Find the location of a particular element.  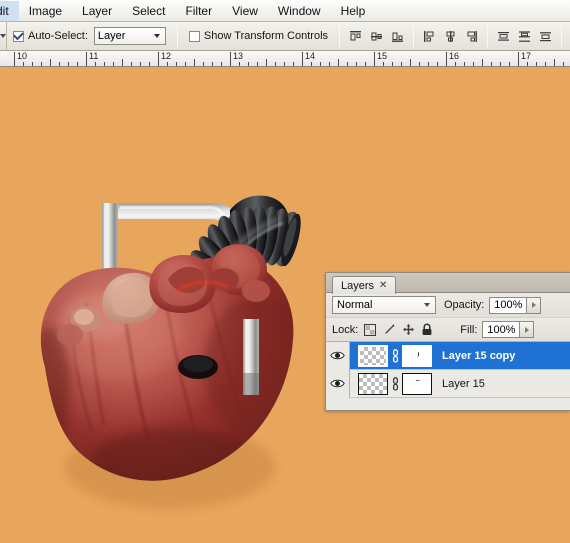

opacity-label: Opacity: is located at coordinates (464, 305).